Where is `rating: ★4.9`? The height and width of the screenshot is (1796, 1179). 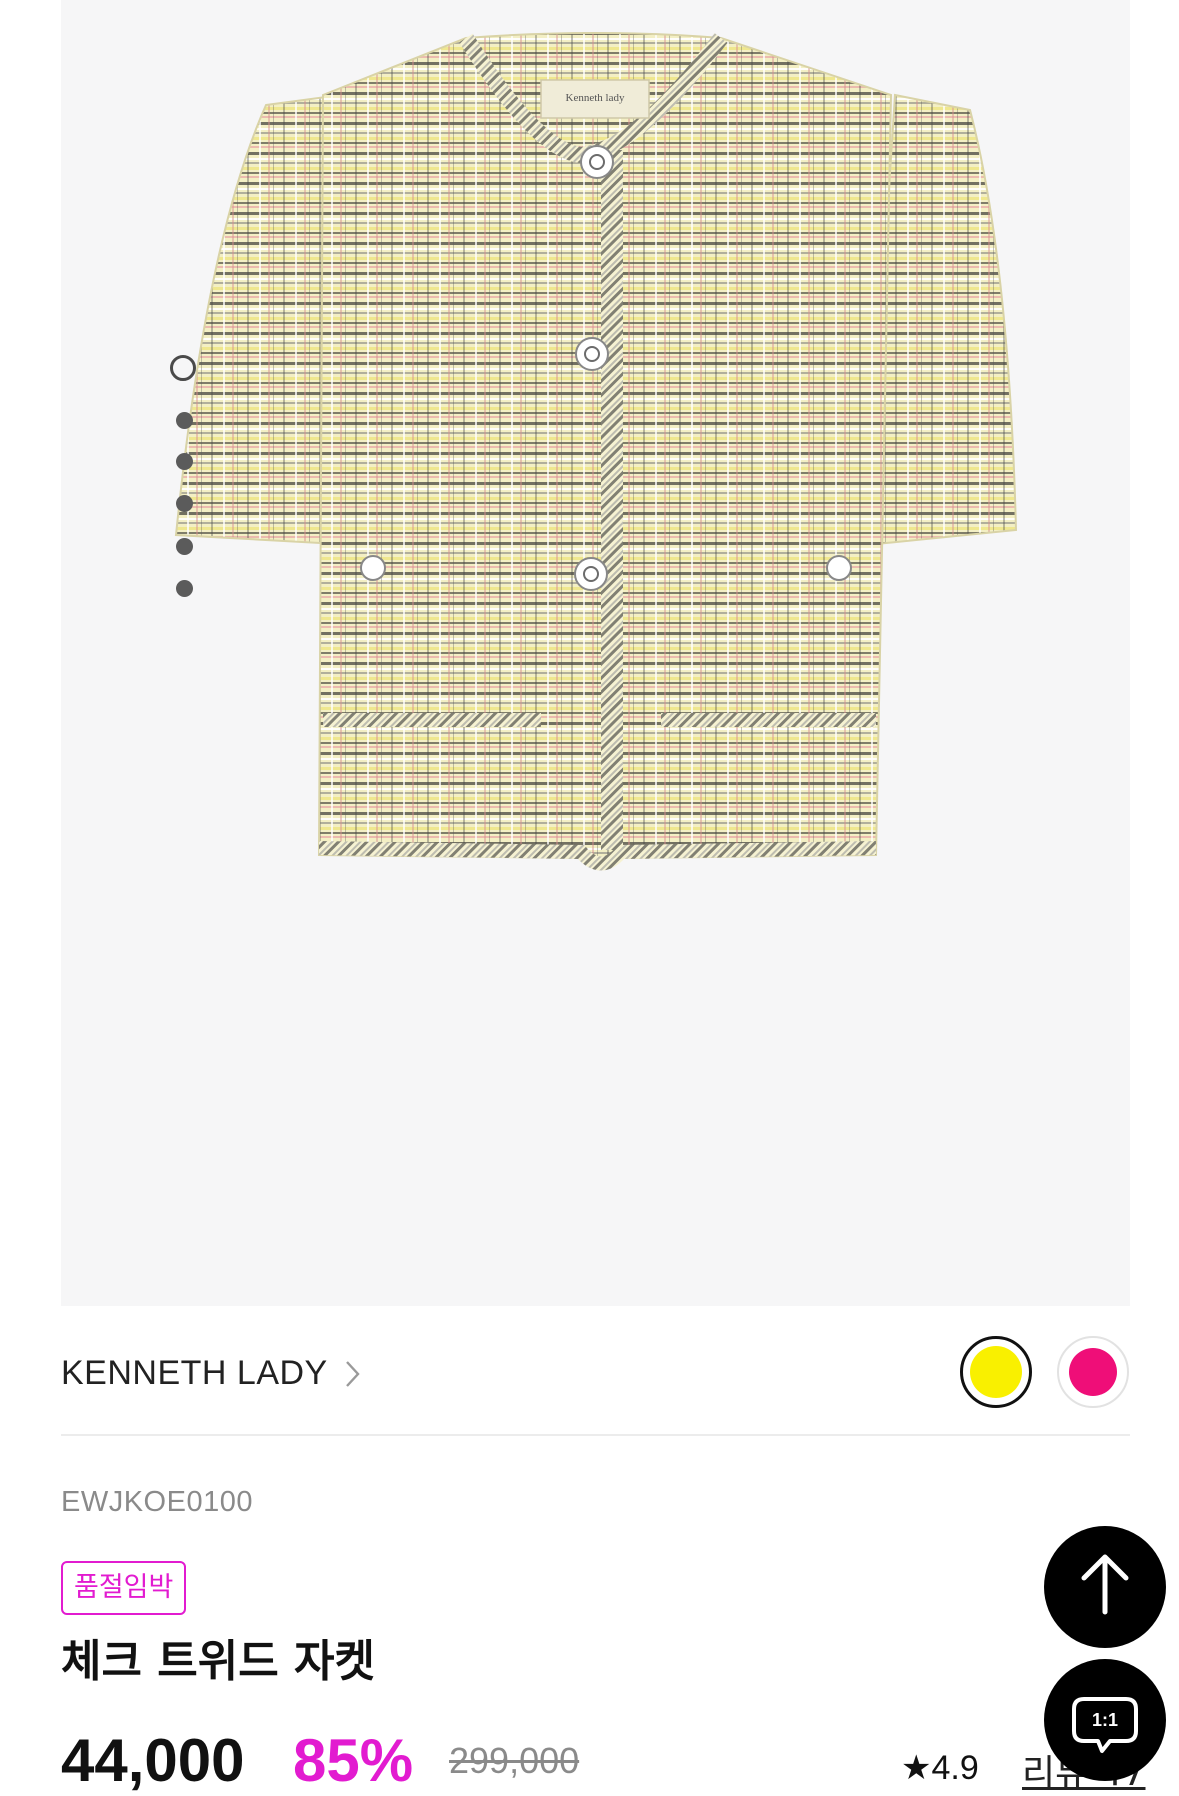 rating: ★4.9 is located at coordinates (940, 1768).